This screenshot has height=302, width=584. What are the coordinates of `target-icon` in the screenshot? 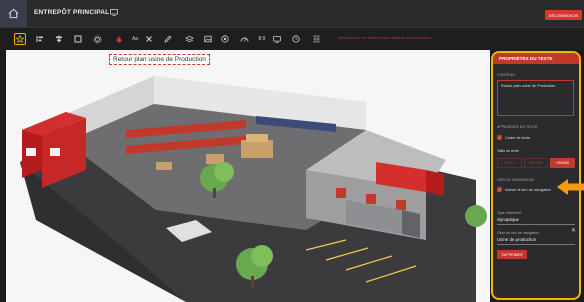 It's located at (225, 39).